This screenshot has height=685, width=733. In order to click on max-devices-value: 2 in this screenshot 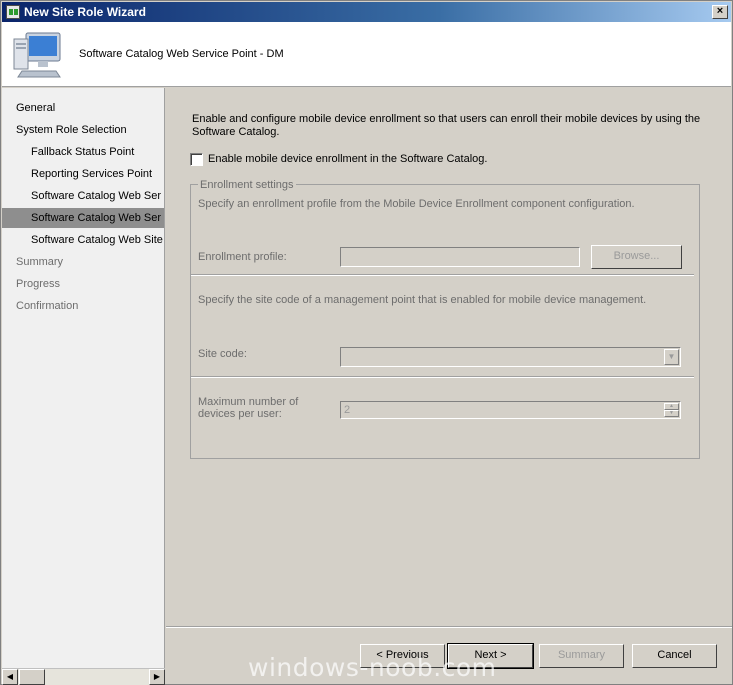, I will do `click(347, 410)`.